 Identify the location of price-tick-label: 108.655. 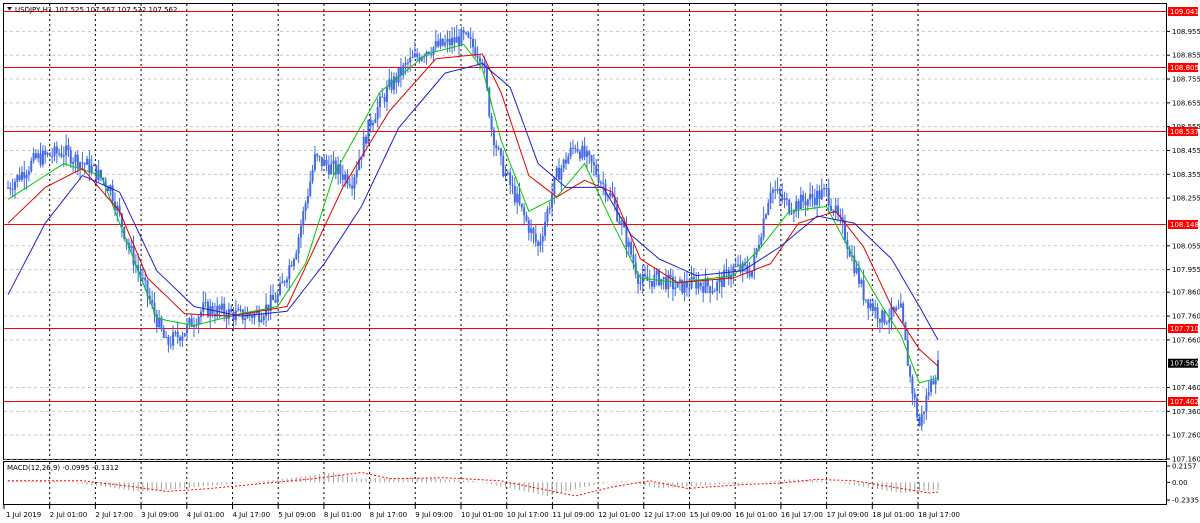
(1186, 103).